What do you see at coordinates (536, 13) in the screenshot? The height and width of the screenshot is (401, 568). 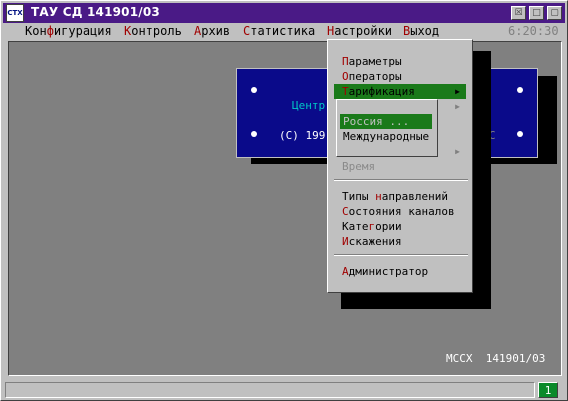 I see `restore-button: □` at bounding box center [536, 13].